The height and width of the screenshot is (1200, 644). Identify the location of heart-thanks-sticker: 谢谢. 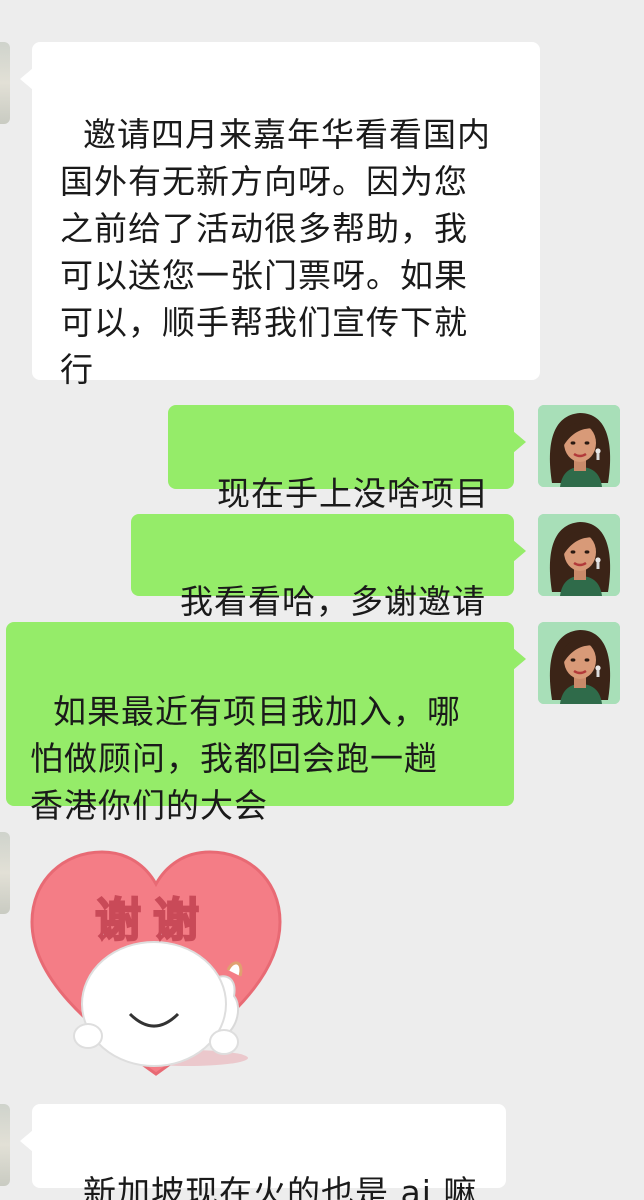
(156, 964).